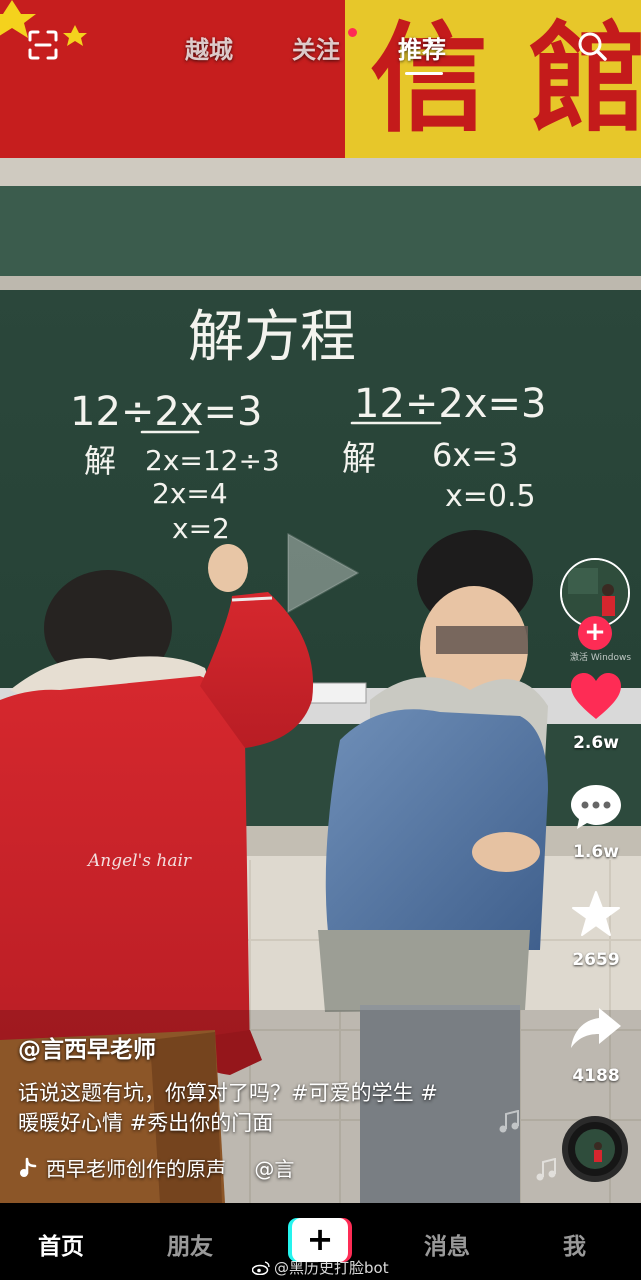 This screenshot has height=1280, width=641. What do you see at coordinates (139, 861) in the screenshot?
I see `jacket-logo: Angel's hair` at bounding box center [139, 861].